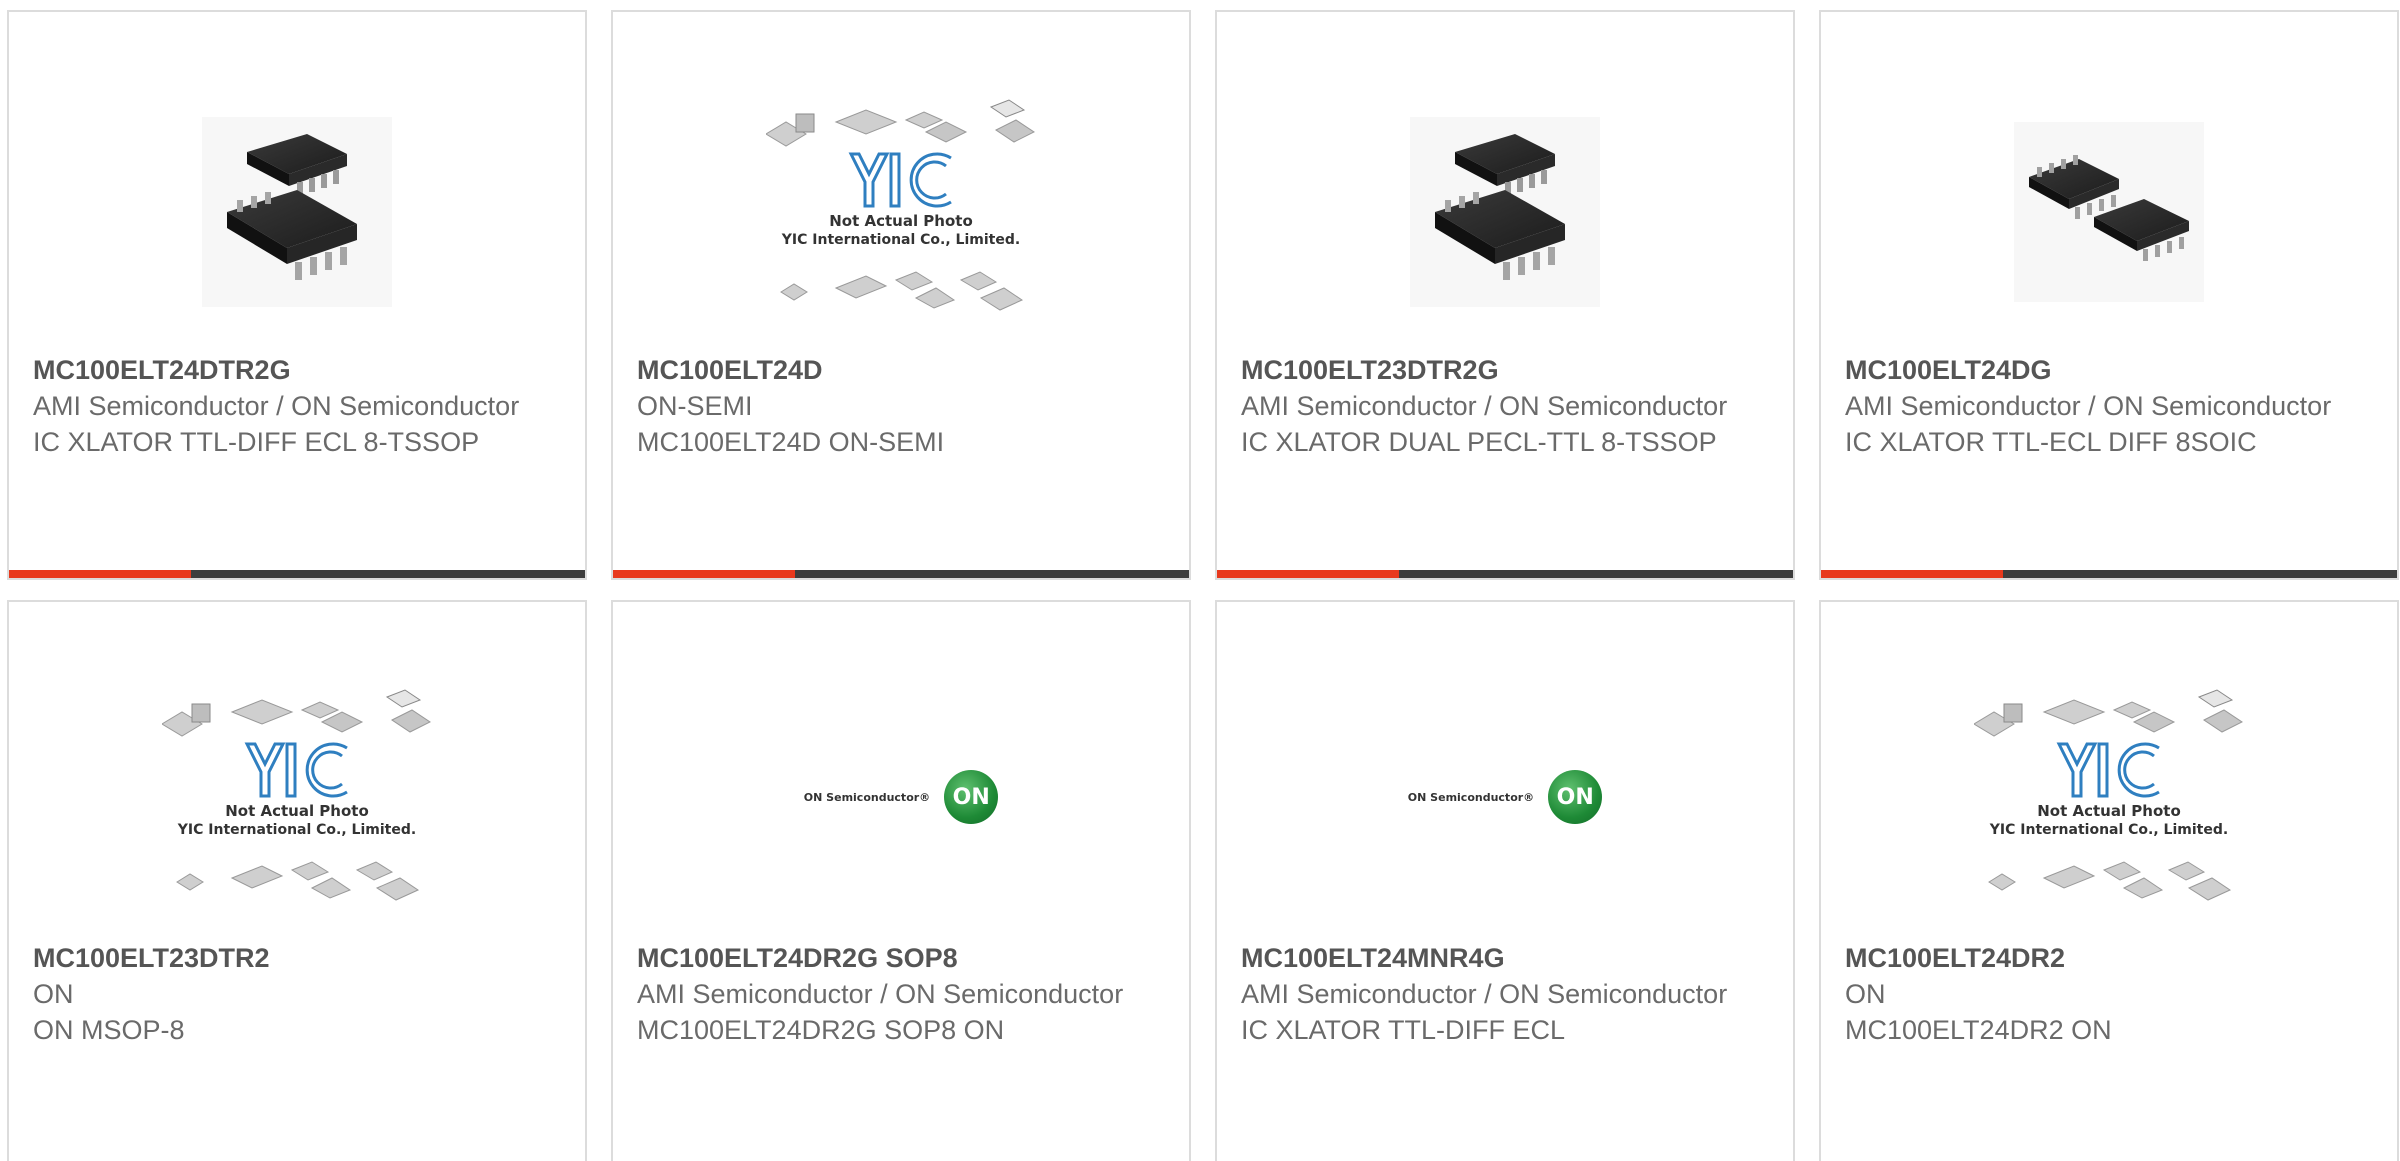 This screenshot has width=2400, height=1161. Describe the element at coordinates (2101, 370) in the screenshot. I see `part-number: MC100ELT24DG` at that location.